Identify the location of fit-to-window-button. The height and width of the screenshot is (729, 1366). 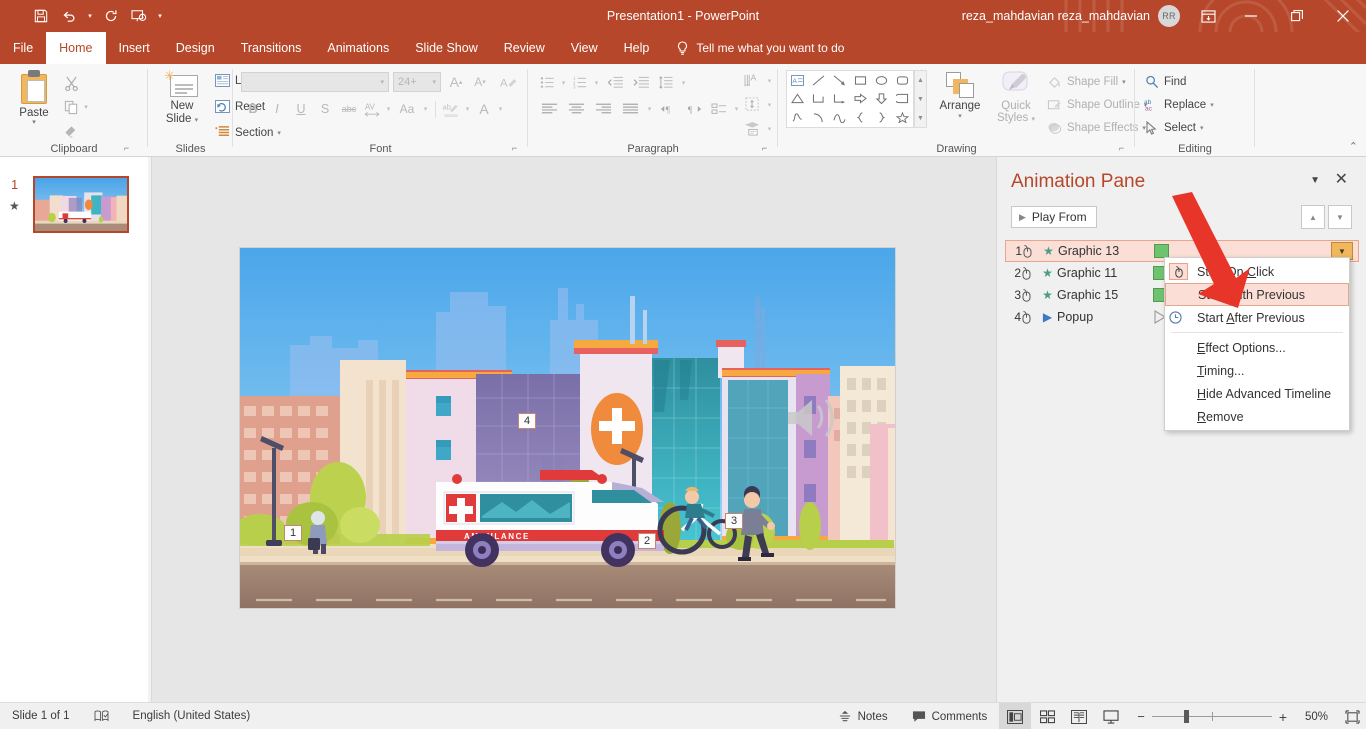
(1352, 716).